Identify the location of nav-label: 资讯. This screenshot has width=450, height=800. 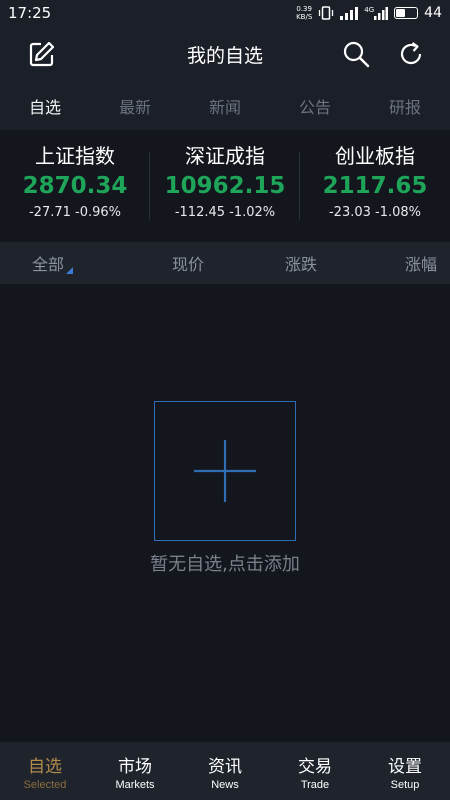
(225, 766).